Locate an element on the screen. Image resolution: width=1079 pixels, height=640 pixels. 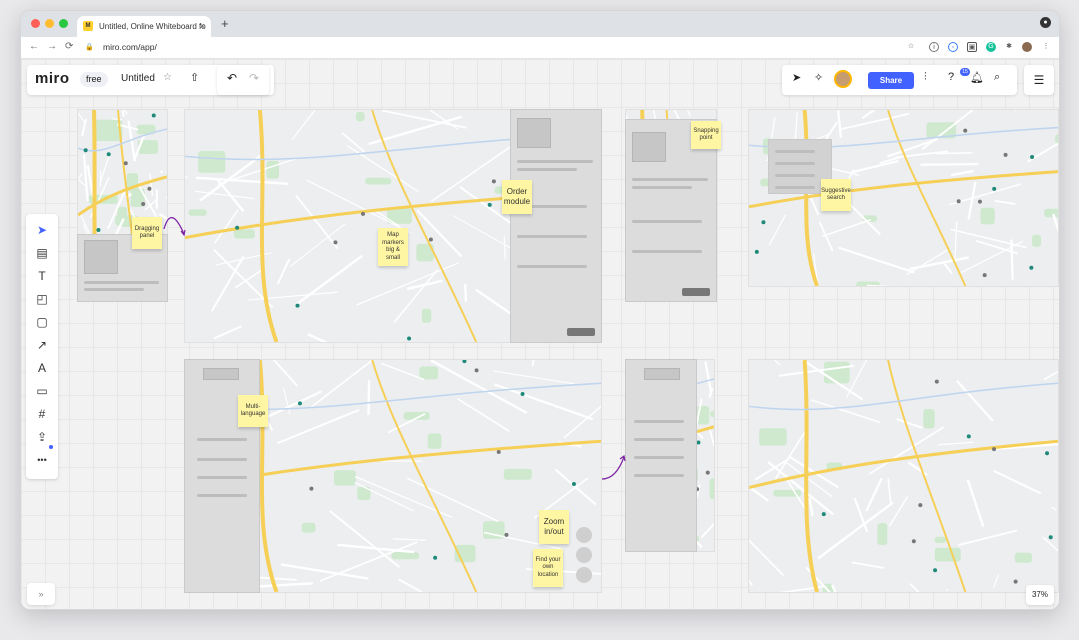
templates-tool: ▤ is located at coordinates (42, 253).